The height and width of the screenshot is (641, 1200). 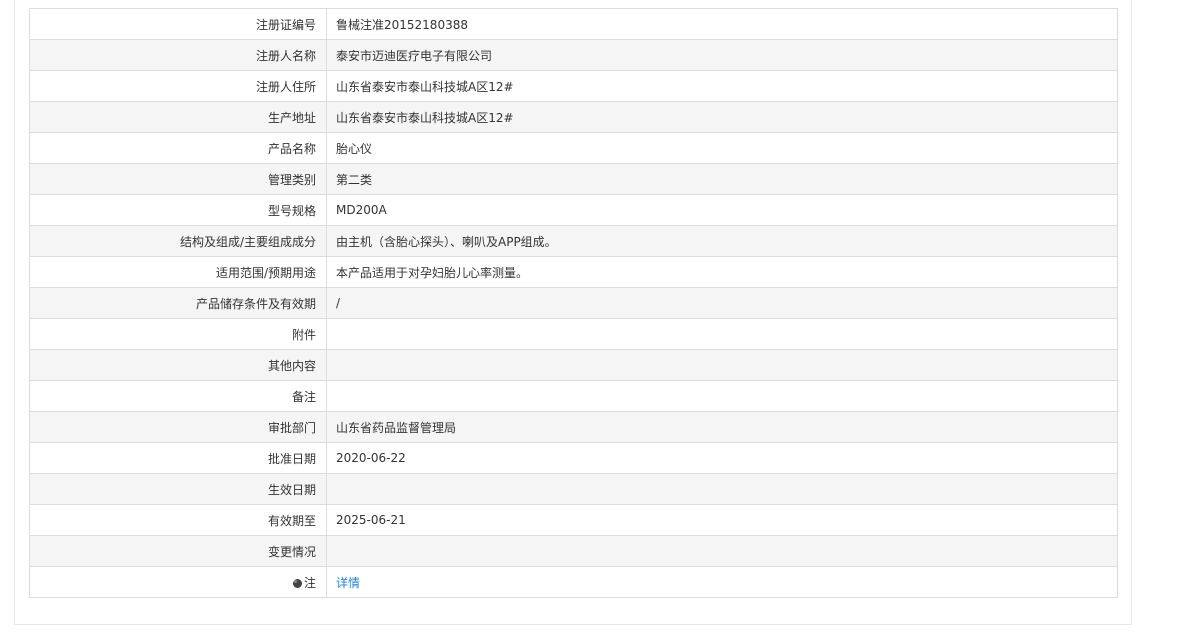 I want to click on row-label: 型号规格, so click(x=178, y=210).